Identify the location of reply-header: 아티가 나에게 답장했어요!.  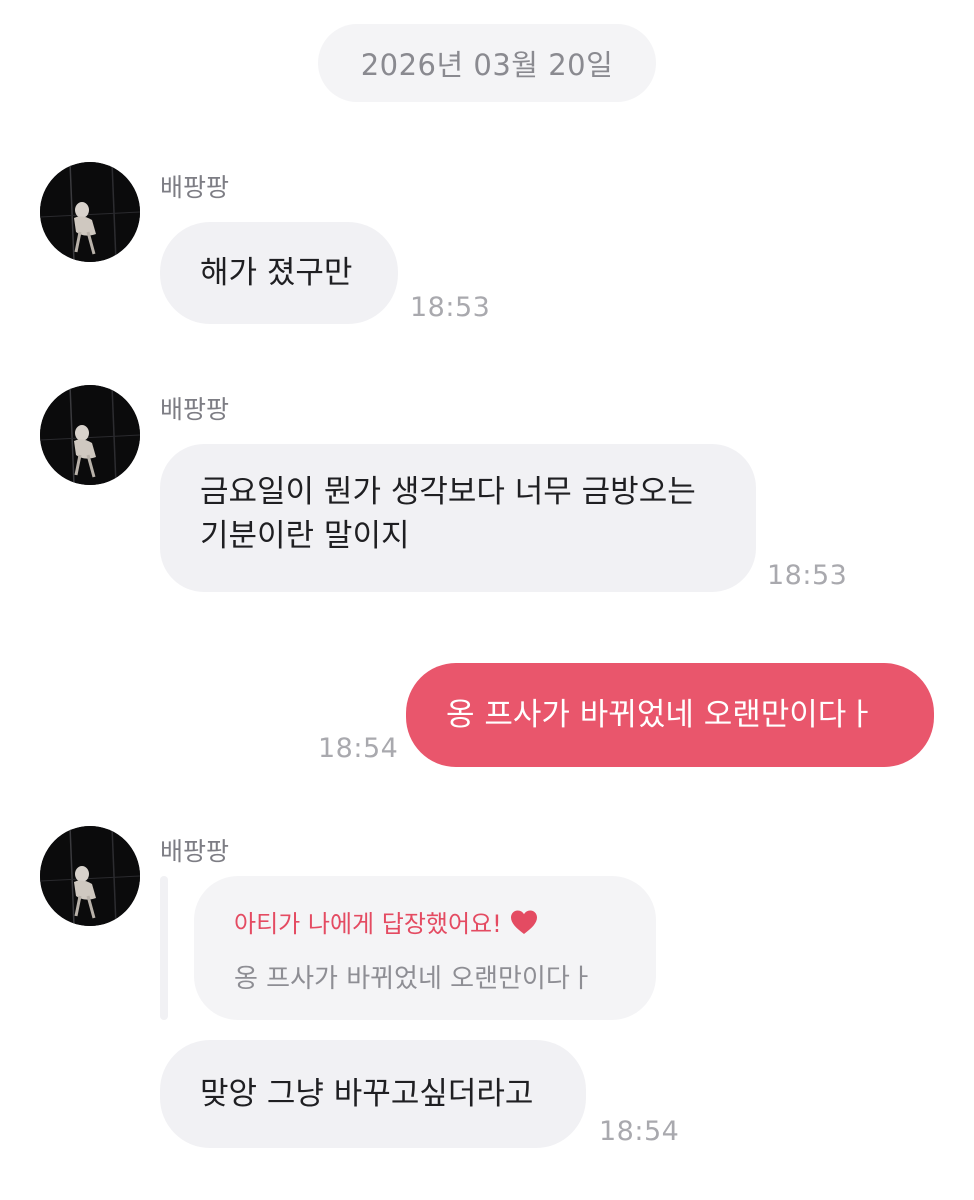
(386, 921).